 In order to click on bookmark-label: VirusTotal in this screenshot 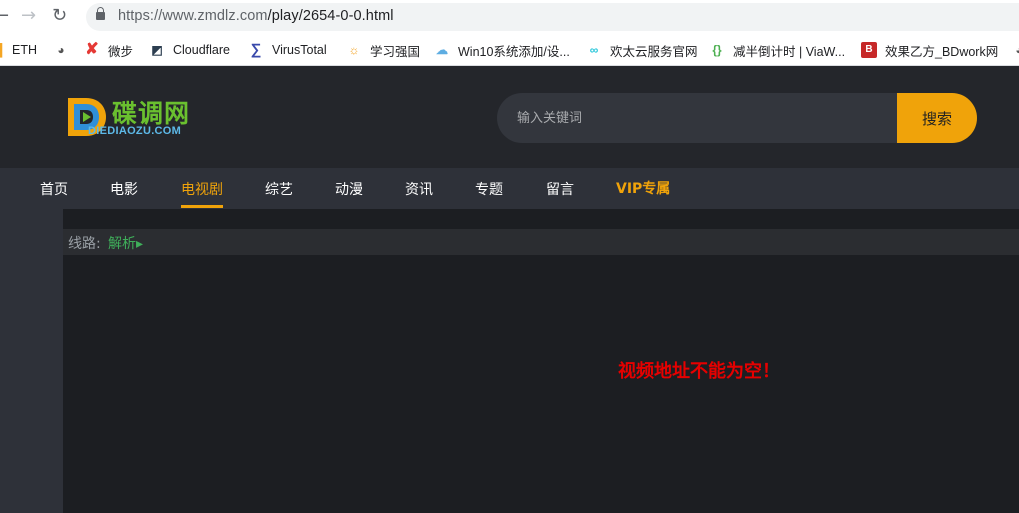, I will do `click(299, 50)`.